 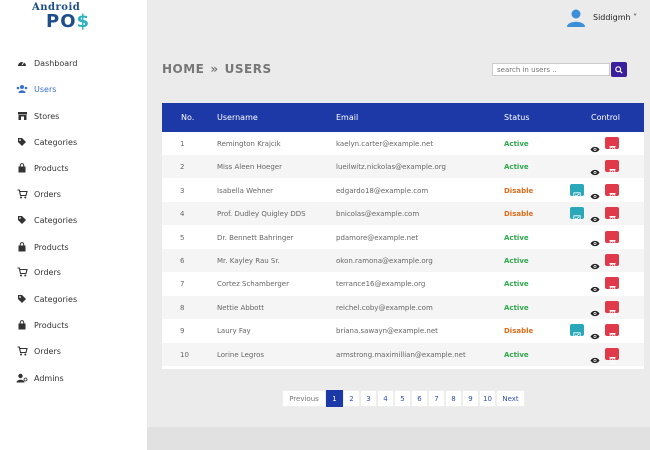 I want to click on users-icon, so click(x=22, y=89).